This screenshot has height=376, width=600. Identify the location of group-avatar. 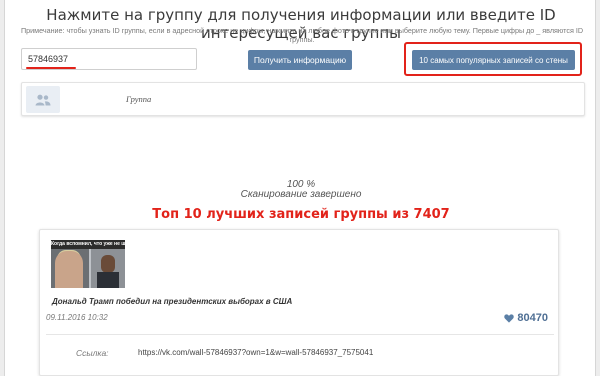
(43, 99).